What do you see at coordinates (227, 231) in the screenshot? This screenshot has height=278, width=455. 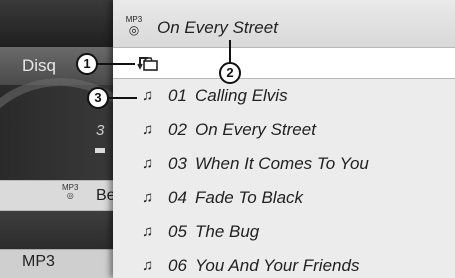 I see `track-title: The Bug` at bounding box center [227, 231].